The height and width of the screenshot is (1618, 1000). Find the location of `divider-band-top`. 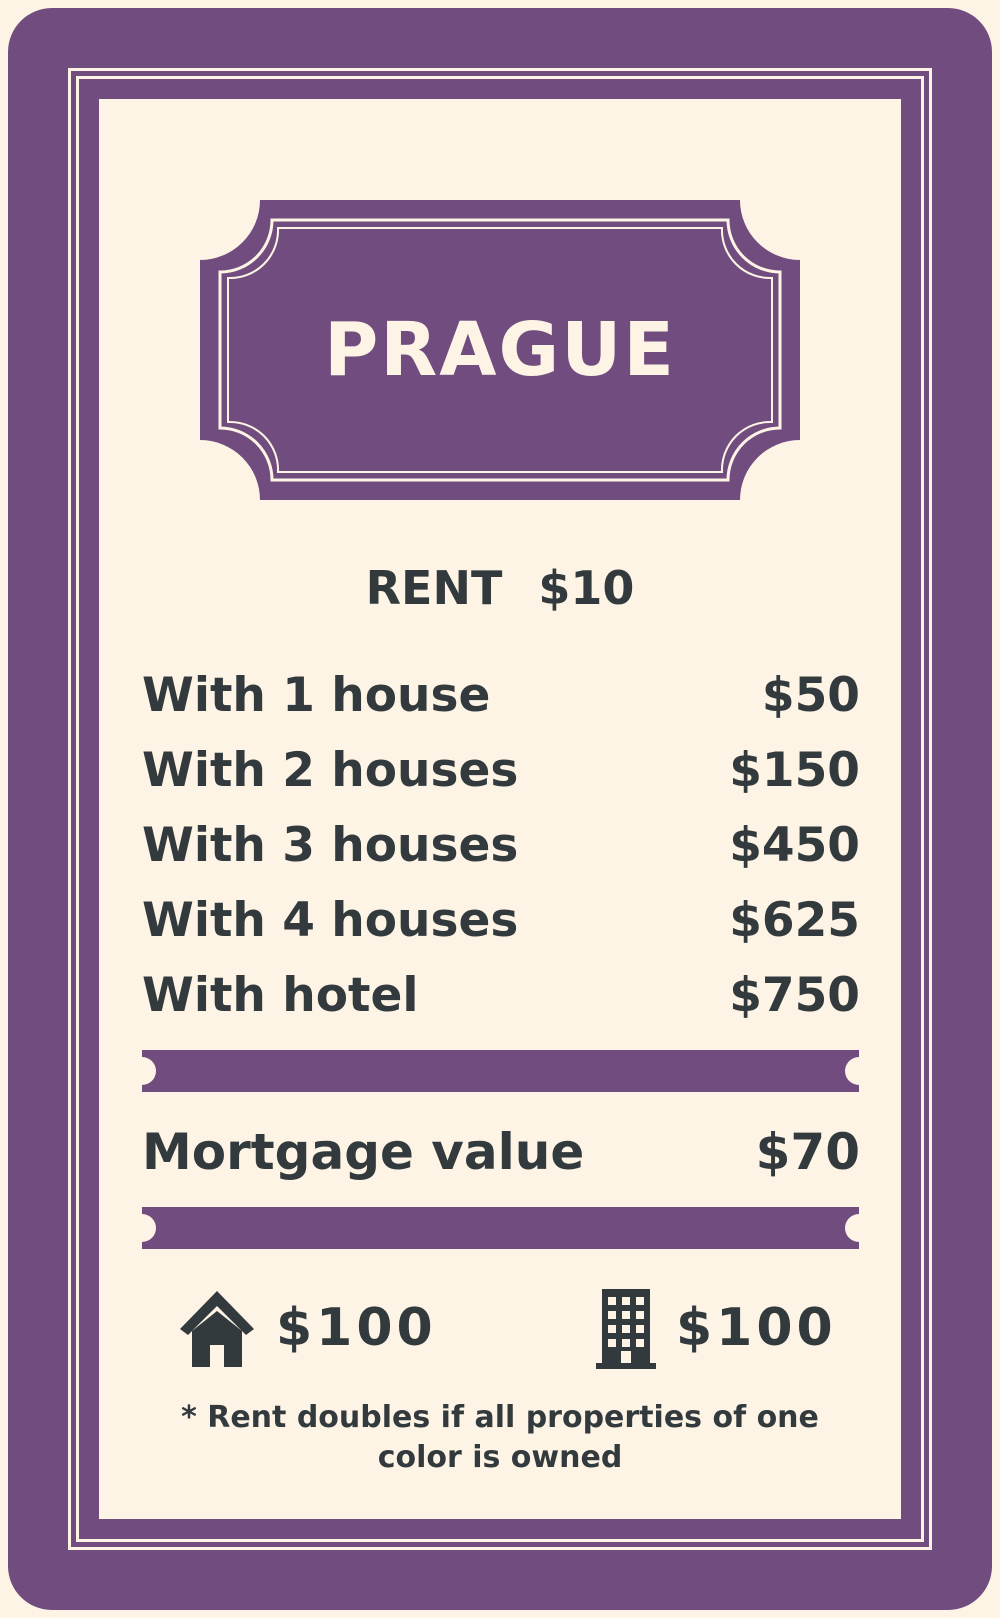

divider-band-top is located at coordinates (500, 1071).